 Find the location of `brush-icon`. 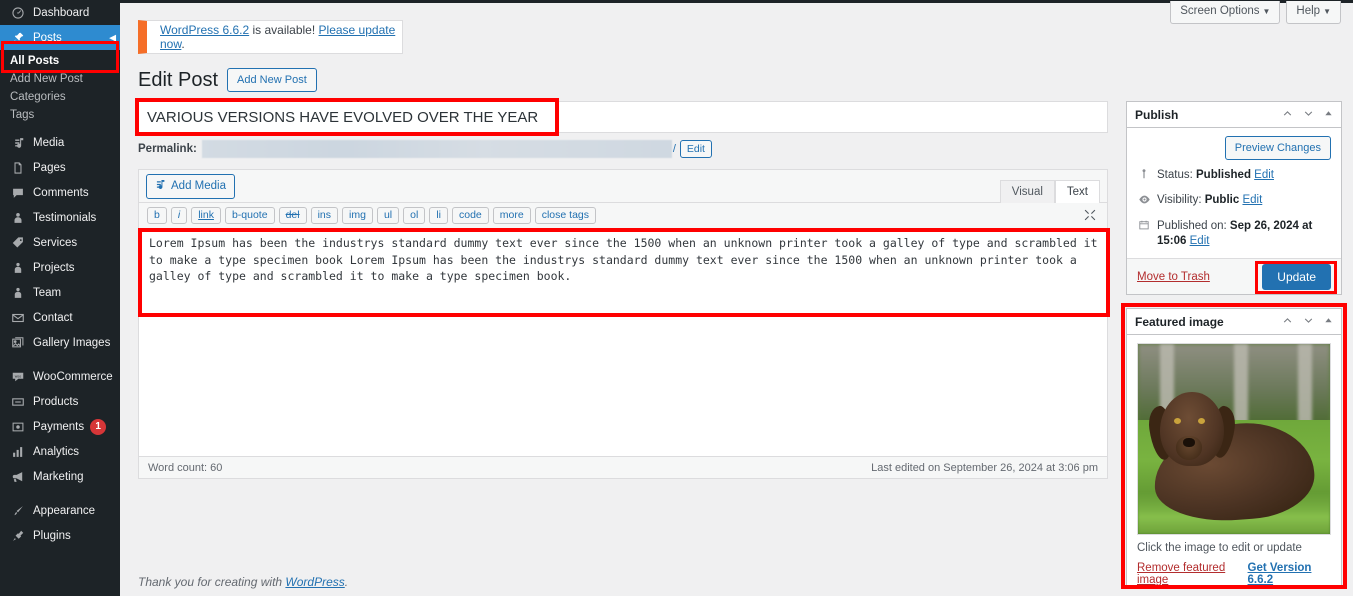

brush-icon is located at coordinates (17, 510).